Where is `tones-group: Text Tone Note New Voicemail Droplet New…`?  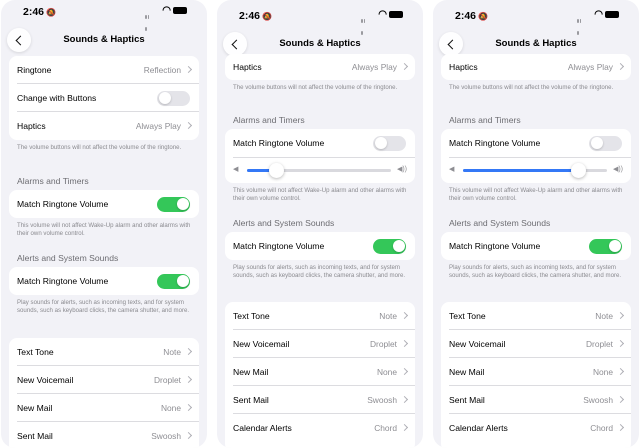 tones-group: Text Tone Note New Voicemail Droplet New… is located at coordinates (536, 375).